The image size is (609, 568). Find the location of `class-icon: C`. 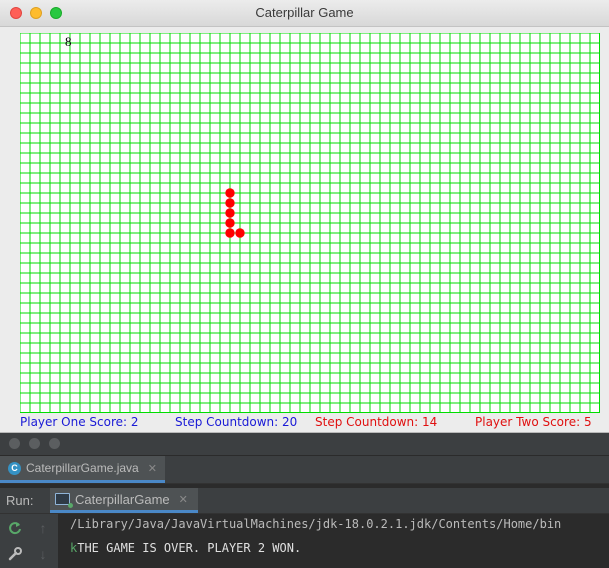

class-icon: C is located at coordinates (14, 468).